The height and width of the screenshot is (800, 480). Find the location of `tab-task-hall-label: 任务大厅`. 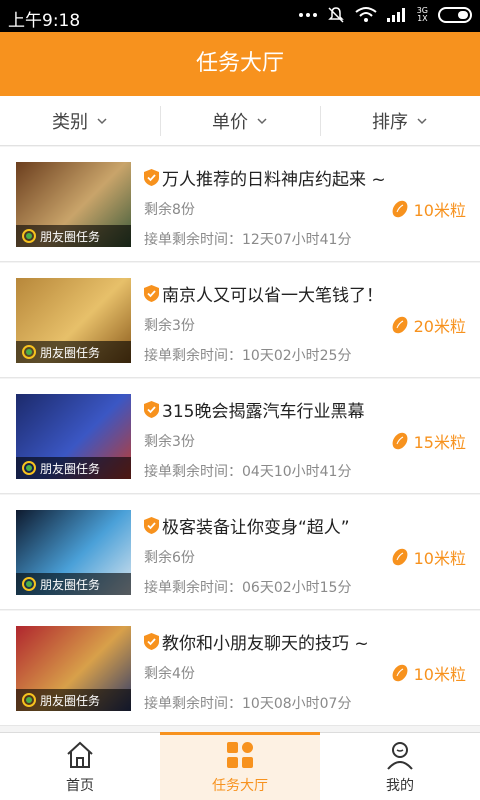

tab-task-hall-label: 任务大厅 is located at coordinates (240, 785).